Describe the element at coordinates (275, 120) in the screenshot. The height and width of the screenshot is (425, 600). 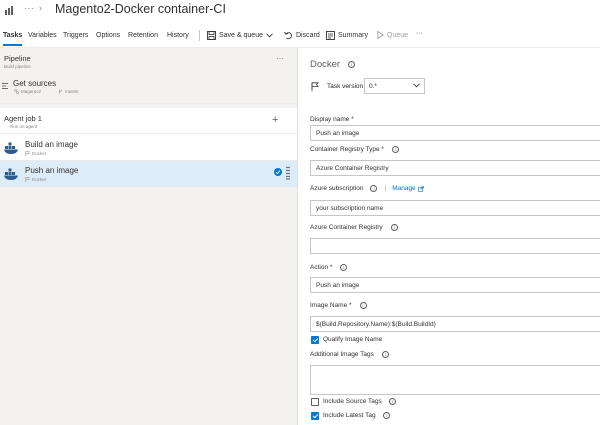
I see `add-task-button: +` at that location.